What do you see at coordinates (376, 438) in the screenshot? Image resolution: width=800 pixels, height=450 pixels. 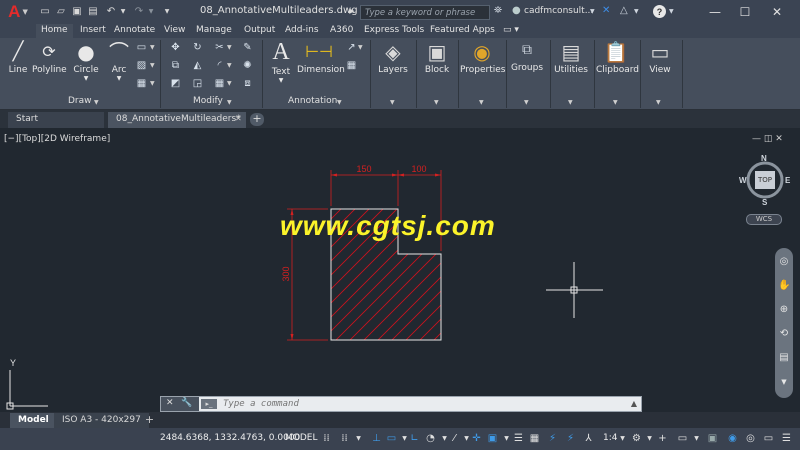 I see `infer-constraints-icon: ⊥` at bounding box center [376, 438].